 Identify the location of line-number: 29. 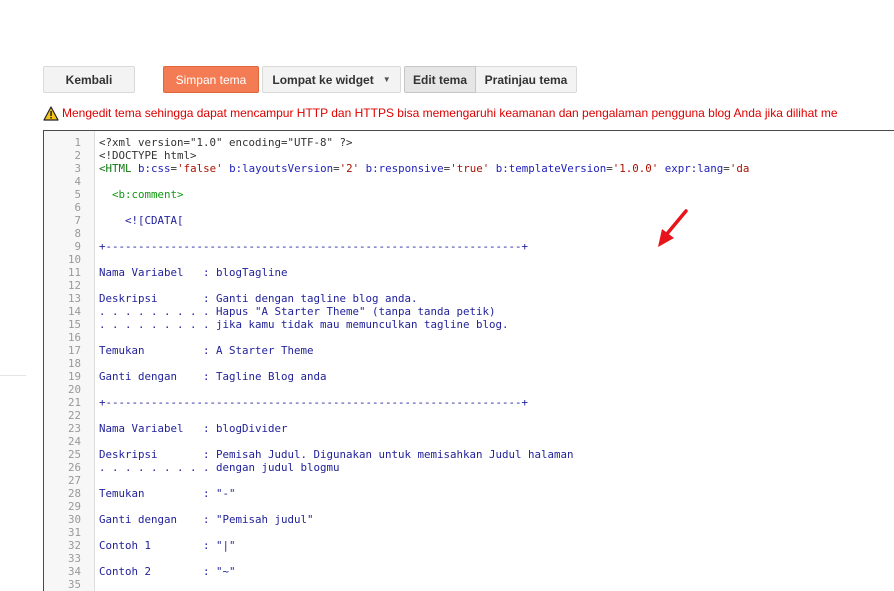
(74, 506).